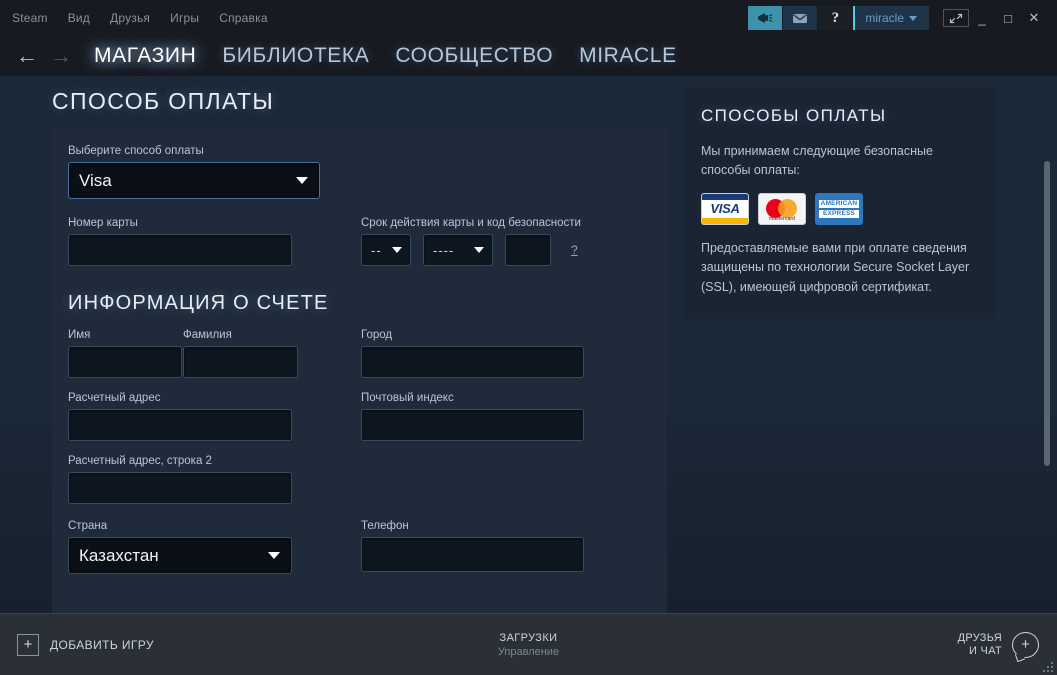 Image resolution: width=1057 pixels, height=675 pixels. I want to click on titlebar-right-controls: ? miracle _ □ ✕, so click(902, 18).